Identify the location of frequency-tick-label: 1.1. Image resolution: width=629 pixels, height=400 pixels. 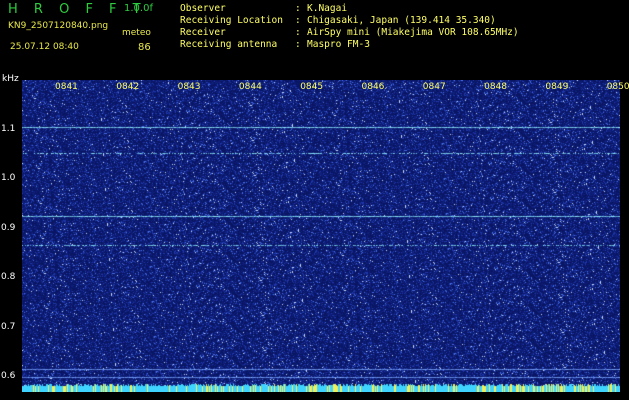
(8, 128).